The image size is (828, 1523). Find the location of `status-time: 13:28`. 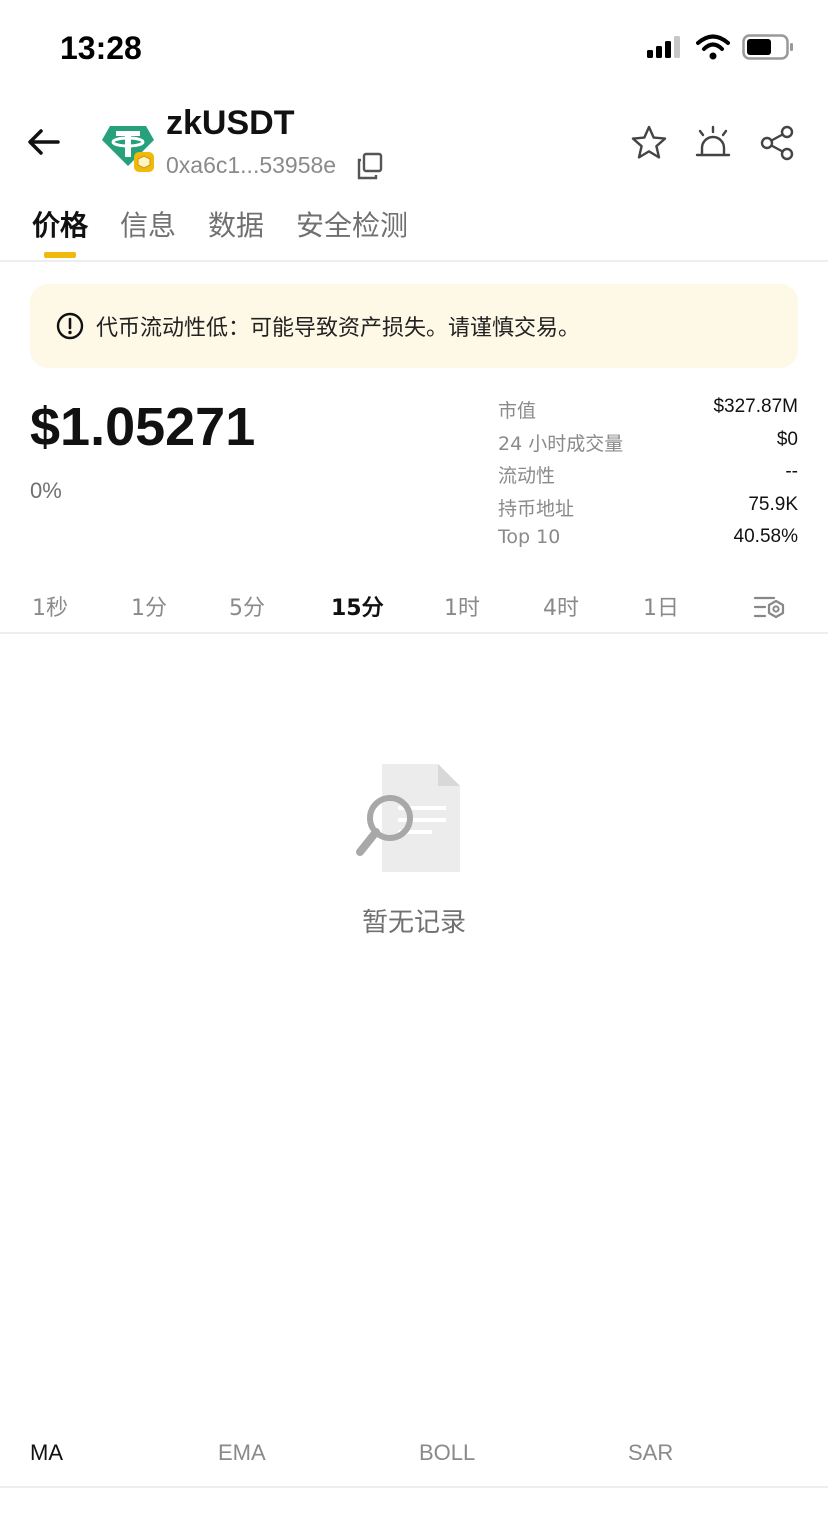

status-time: 13:28 is located at coordinates (101, 48).